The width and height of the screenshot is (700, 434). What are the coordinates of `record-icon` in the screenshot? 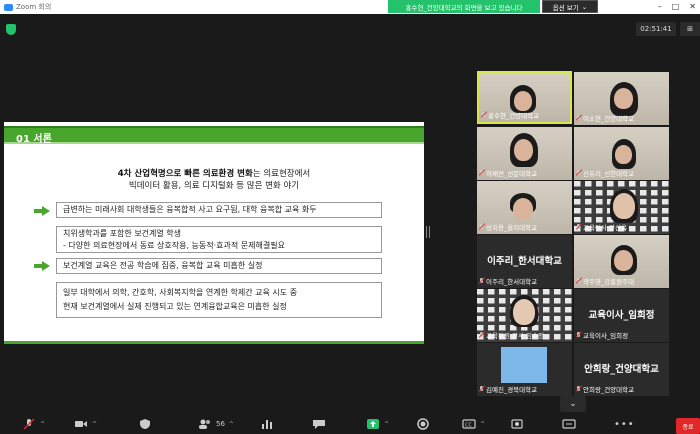 It's located at (423, 424).